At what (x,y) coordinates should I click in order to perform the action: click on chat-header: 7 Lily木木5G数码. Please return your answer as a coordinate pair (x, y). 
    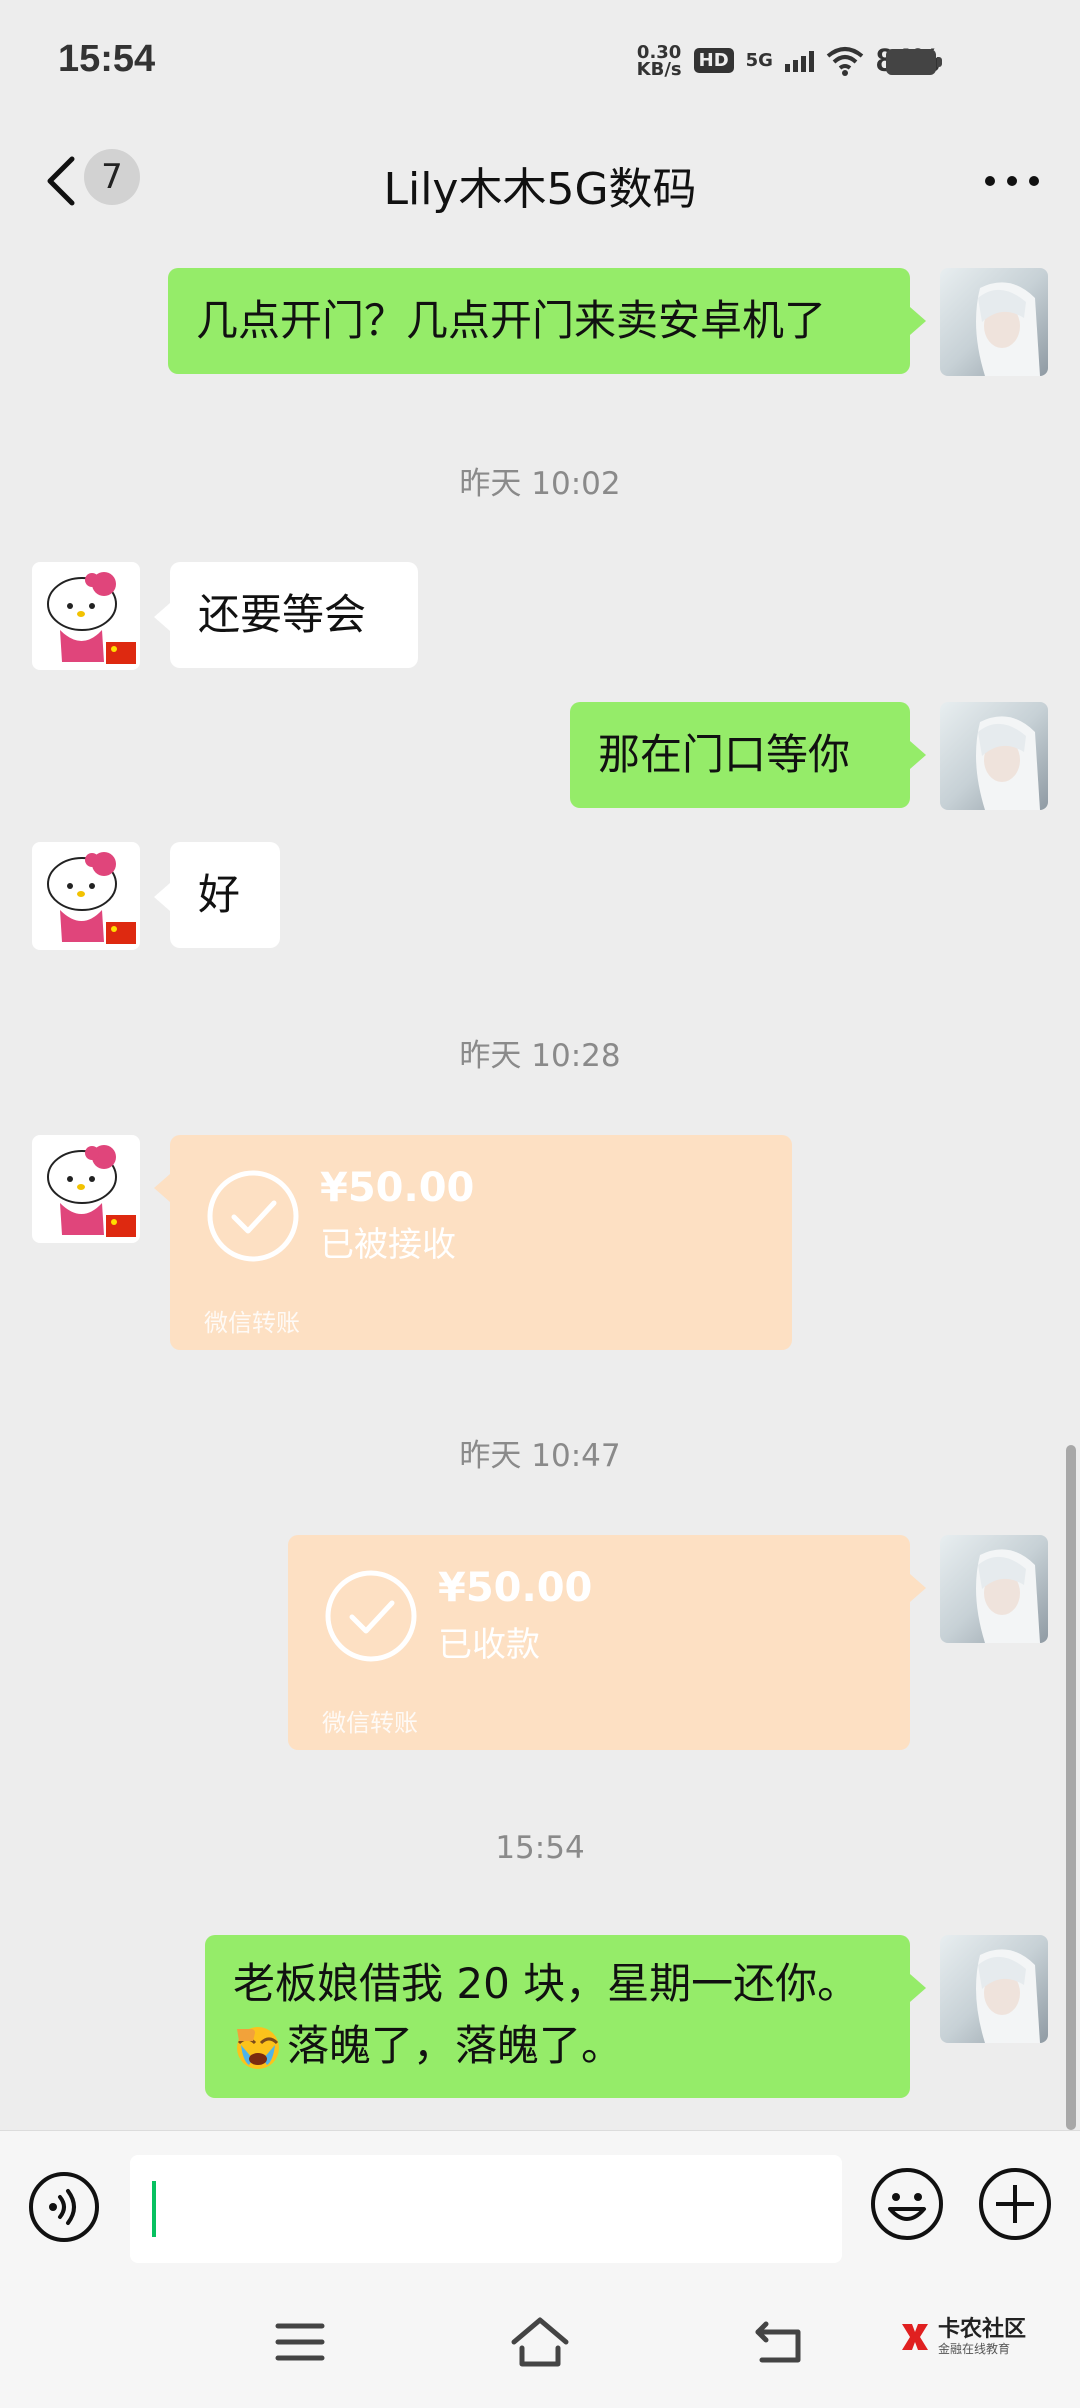
    Looking at the image, I should click on (540, 182).